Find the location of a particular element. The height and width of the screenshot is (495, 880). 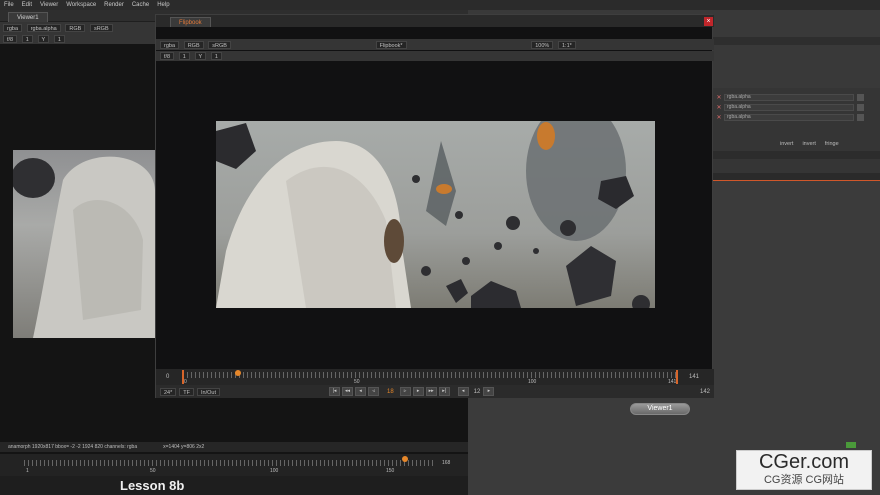

menu-item-cache: Cache is located at coordinates (140, 5).